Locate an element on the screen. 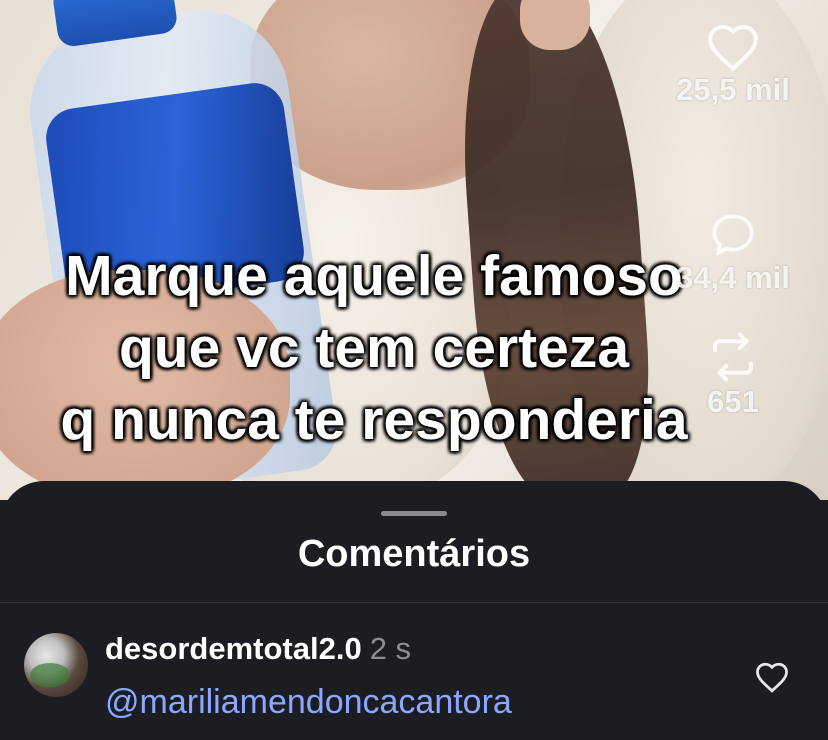  comment-header: desordemtotal2.0 2 s is located at coordinates (258, 649).